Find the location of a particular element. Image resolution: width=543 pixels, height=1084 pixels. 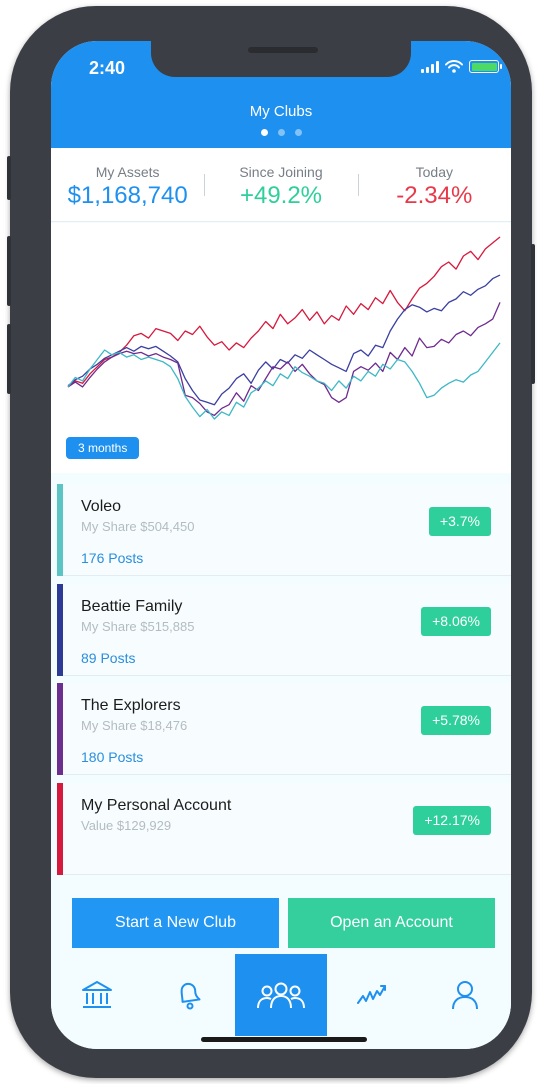

battery-icon is located at coordinates (485, 66).